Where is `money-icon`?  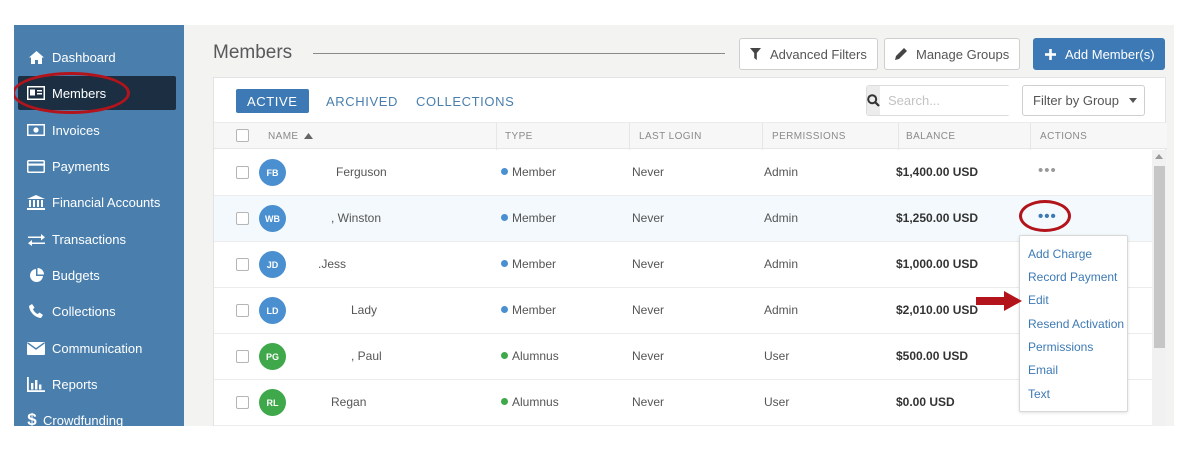
money-icon is located at coordinates (36, 130).